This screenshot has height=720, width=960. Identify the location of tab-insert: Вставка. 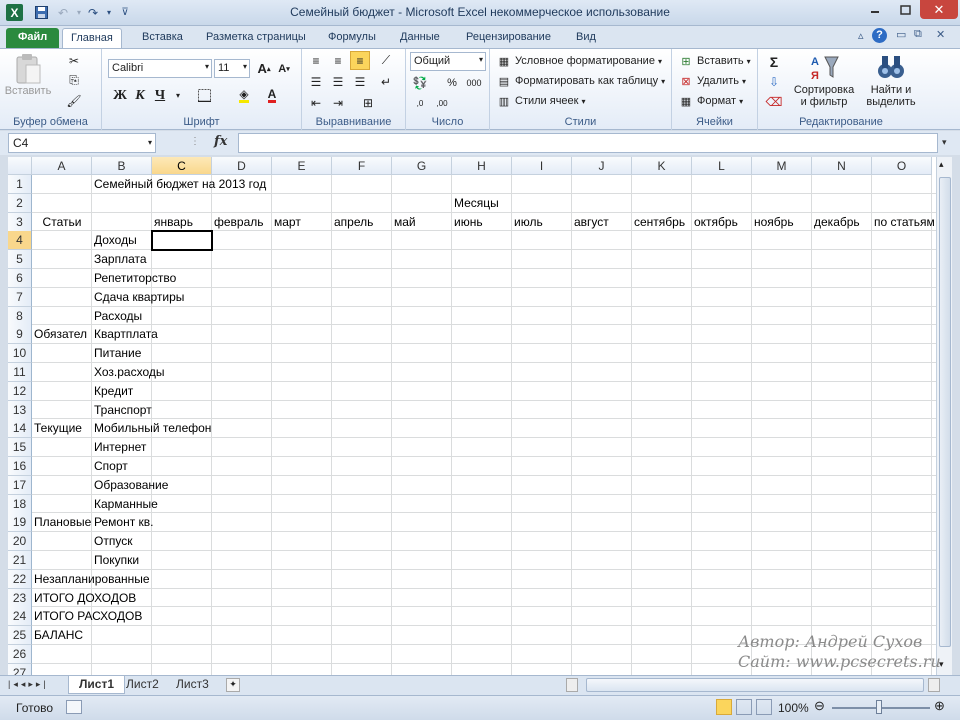
(162, 38).